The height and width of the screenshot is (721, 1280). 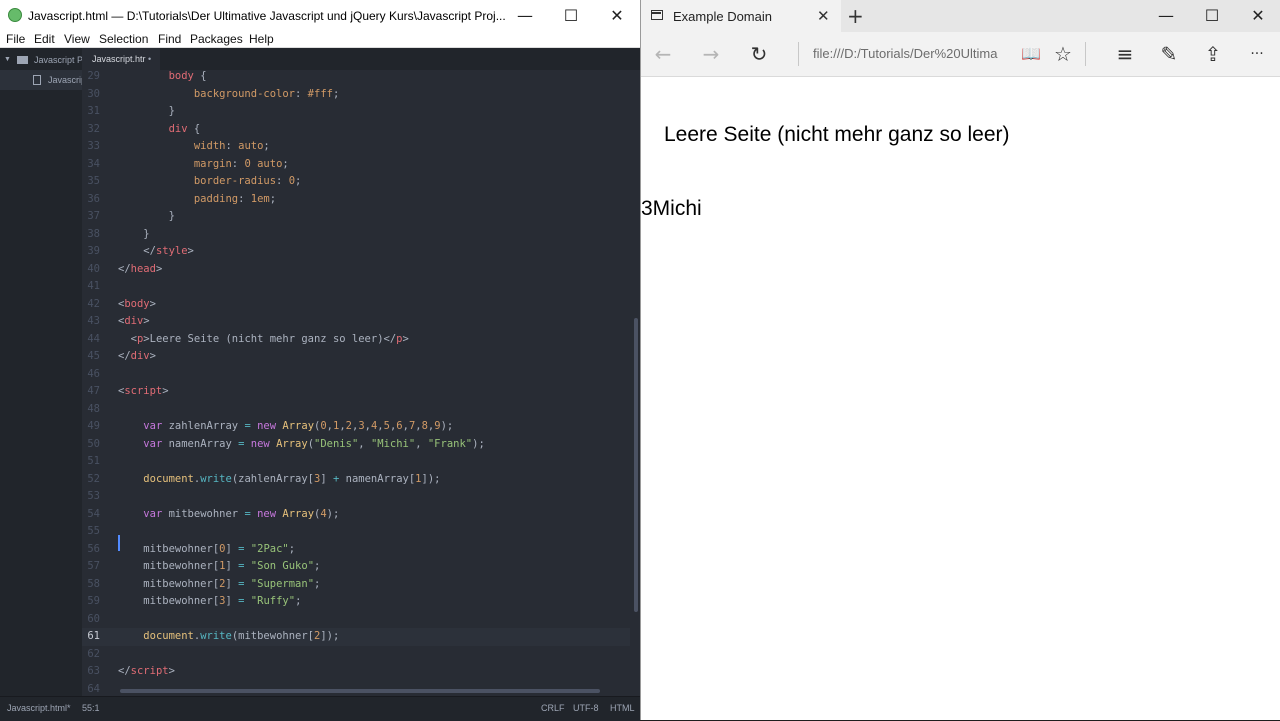 What do you see at coordinates (356, 78) in the screenshot?
I see `code-line: 29 body {` at bounding box center [356, 78].